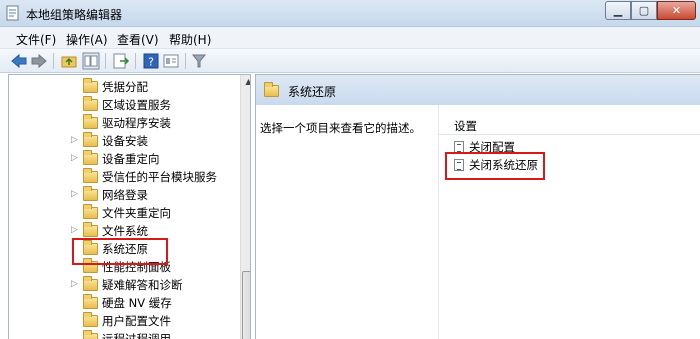 Image resolution: width=700 pixels, height=339 pixels. What do you see at coordinates (125, 141) in the screenshot?
I see `tree-item-label: 设备安装` at bounding box center [125, 141].